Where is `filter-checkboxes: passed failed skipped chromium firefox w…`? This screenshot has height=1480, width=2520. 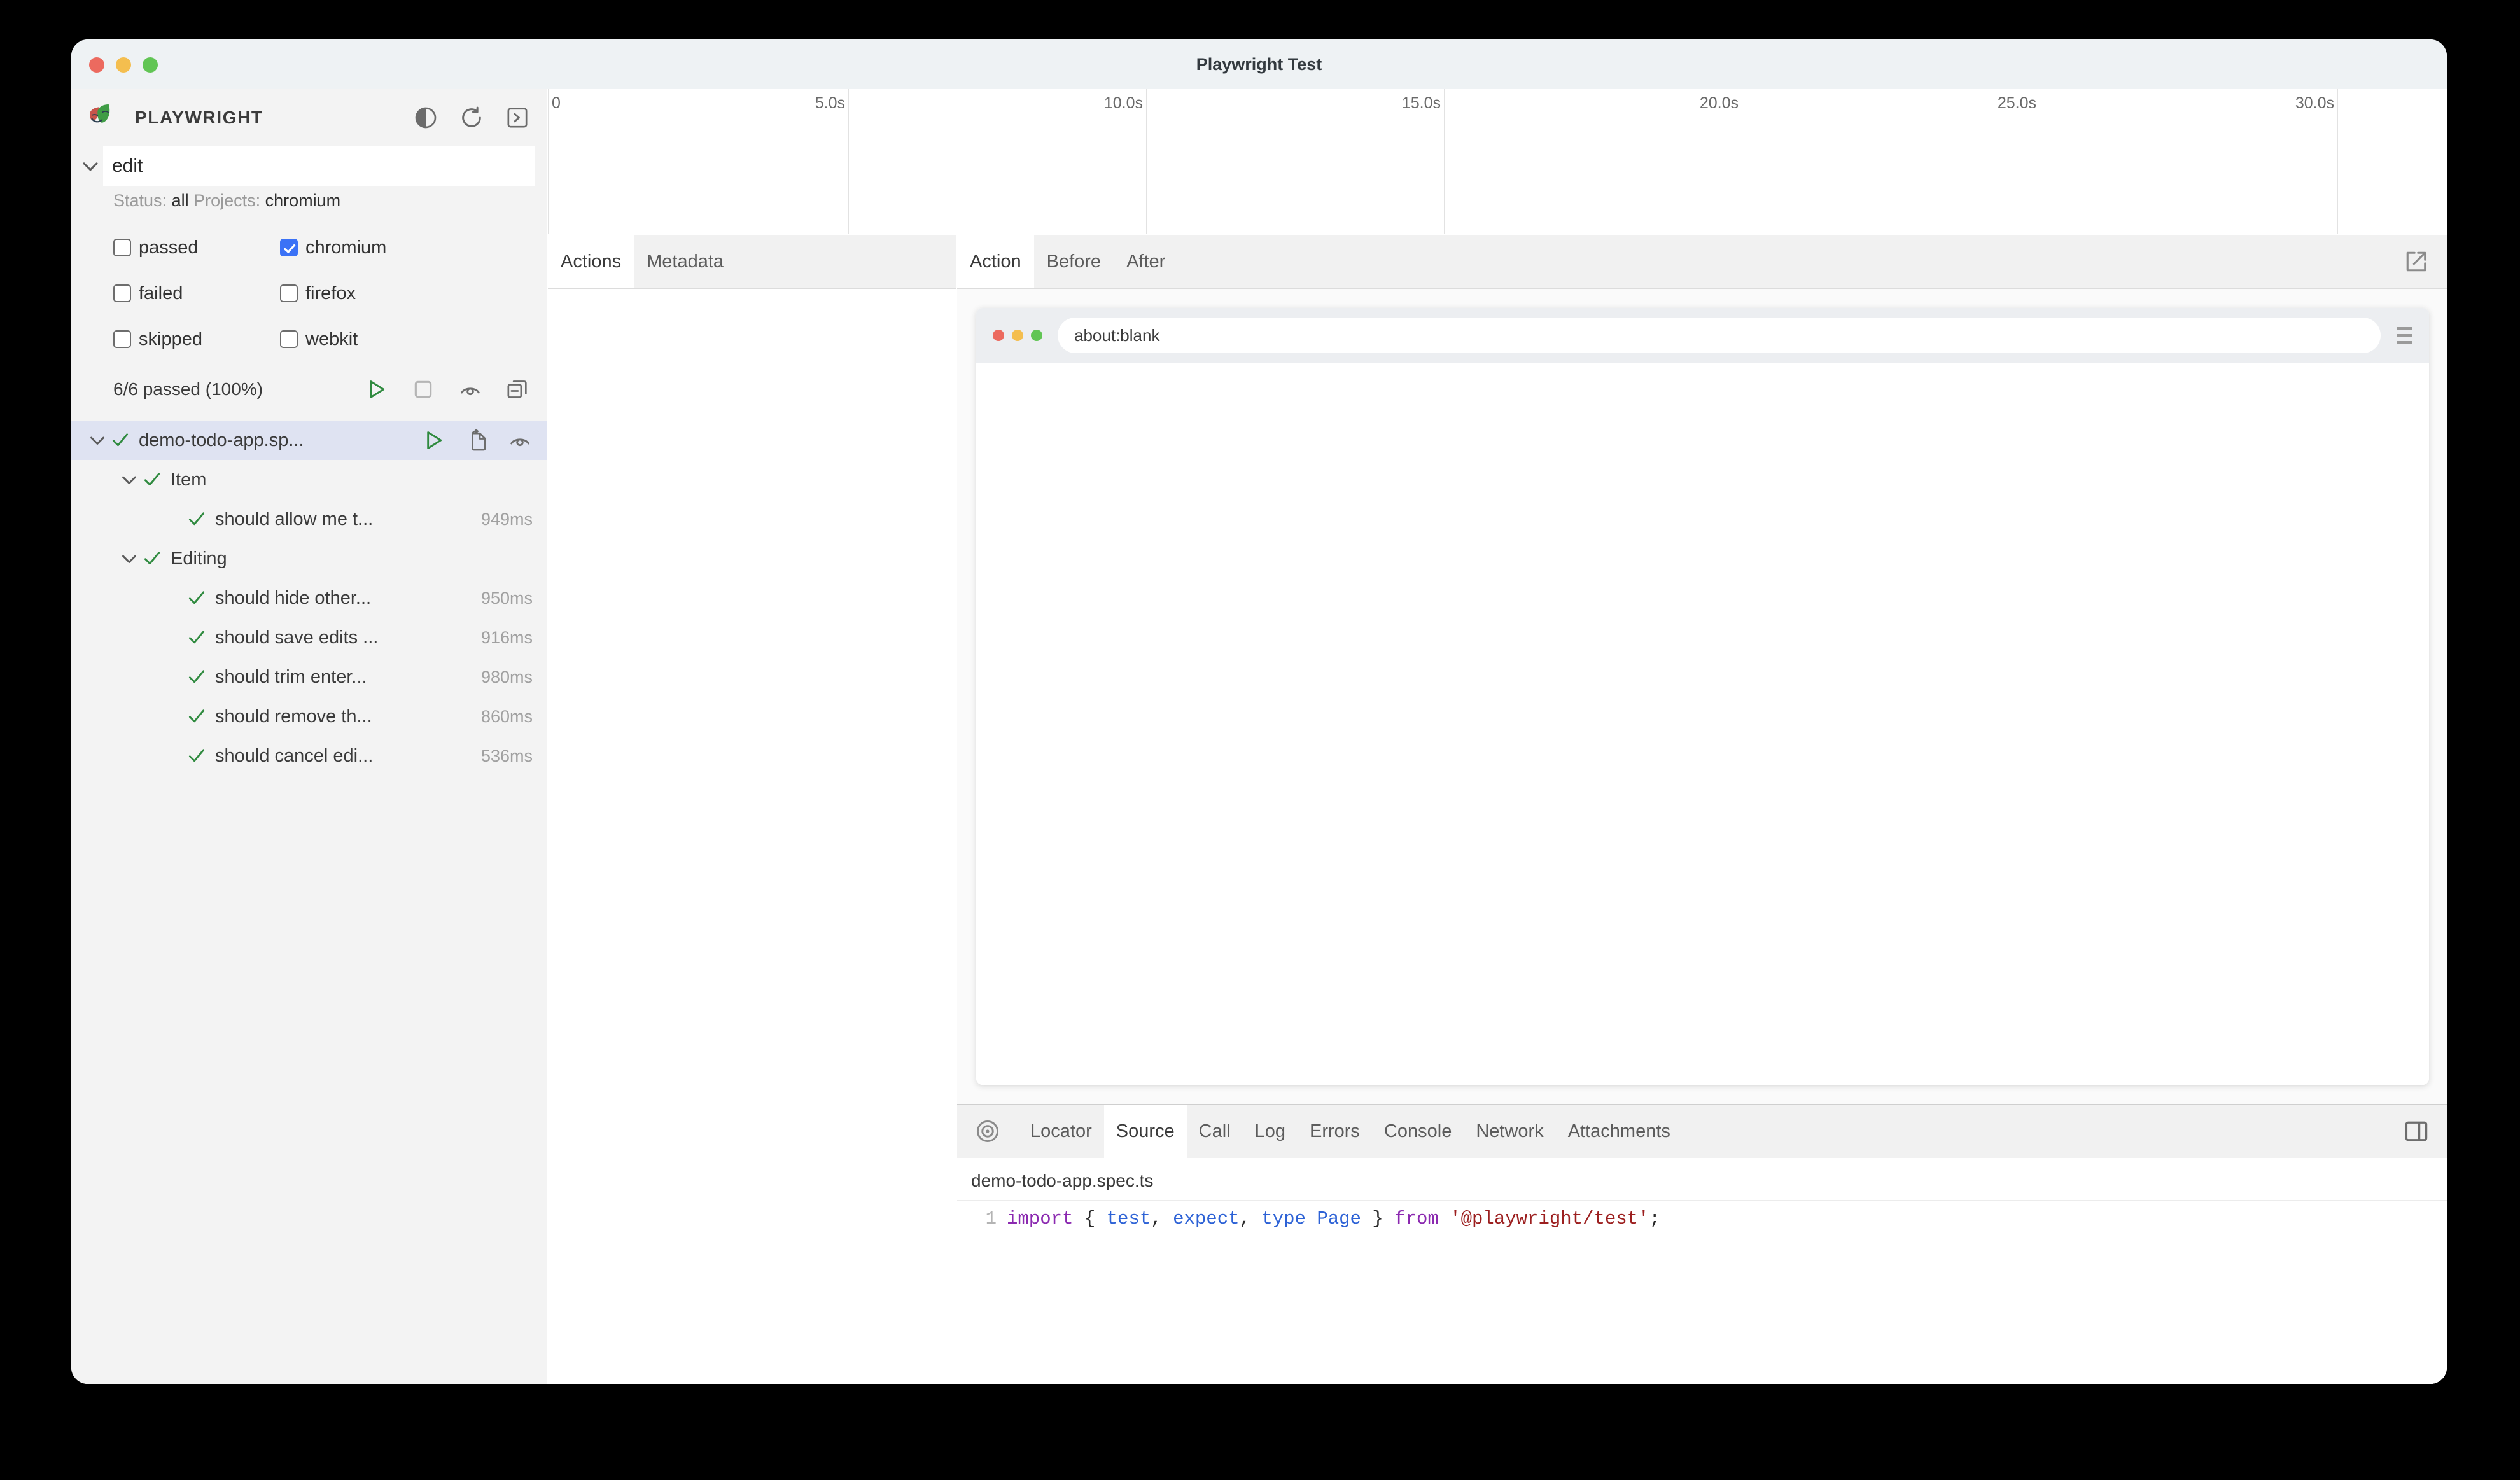 filter-checkboxes: passed failed skipped chromium firefox w… is located at coordinates (309, 286).